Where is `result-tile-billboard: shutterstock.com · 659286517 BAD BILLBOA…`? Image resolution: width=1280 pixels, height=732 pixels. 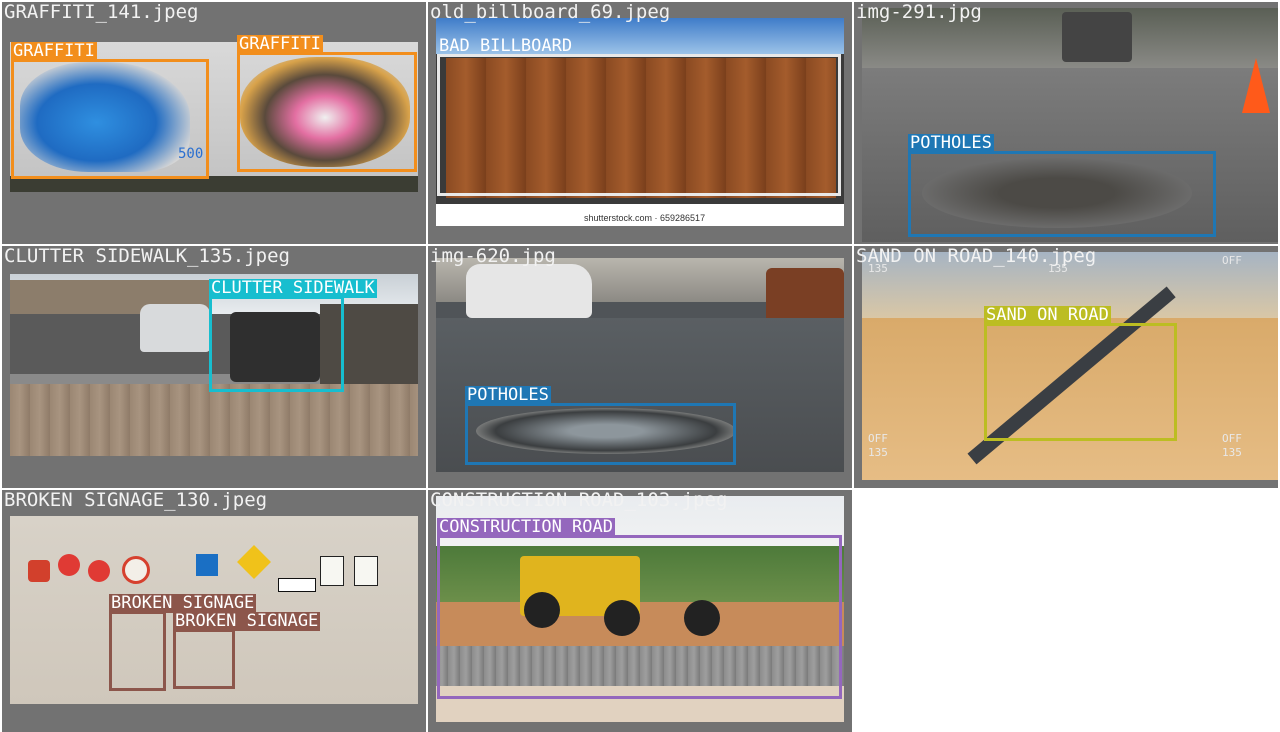 result-tile-billboard: shutterstock.com · 659286517 BAD BILLBOA… is located at coordinates (640, 123).